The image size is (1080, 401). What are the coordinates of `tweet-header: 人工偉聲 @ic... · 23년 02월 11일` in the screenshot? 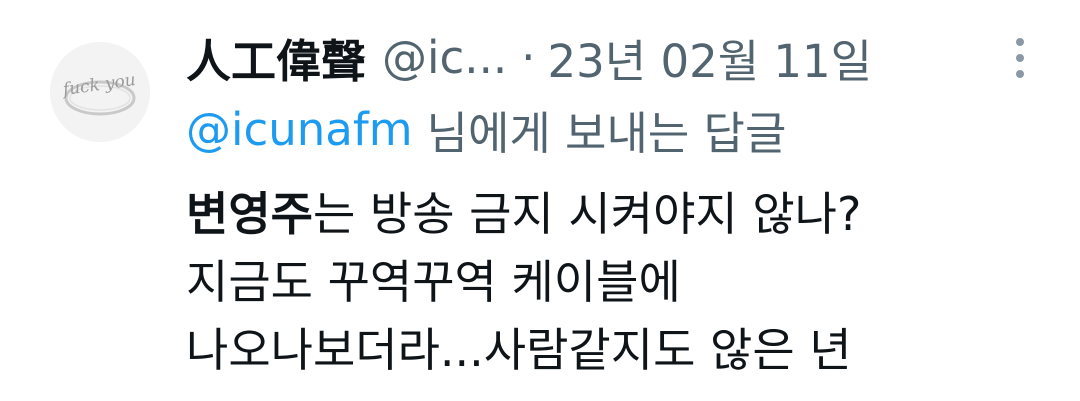 It's located at (529, 57).